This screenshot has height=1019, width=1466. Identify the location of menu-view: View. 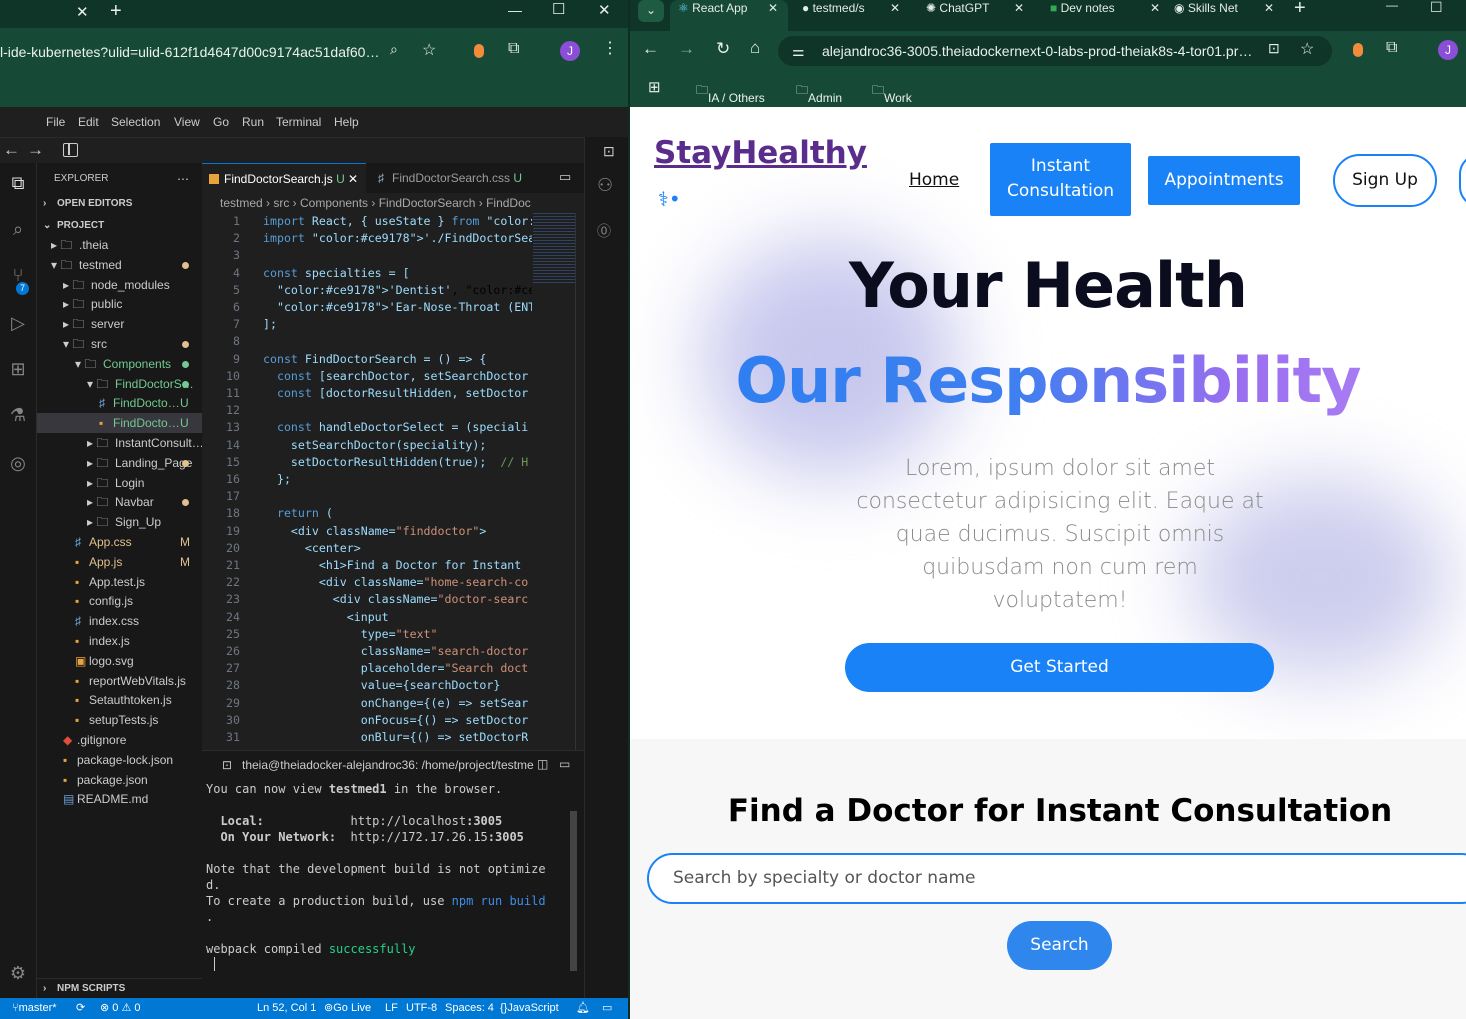
(187, 122).